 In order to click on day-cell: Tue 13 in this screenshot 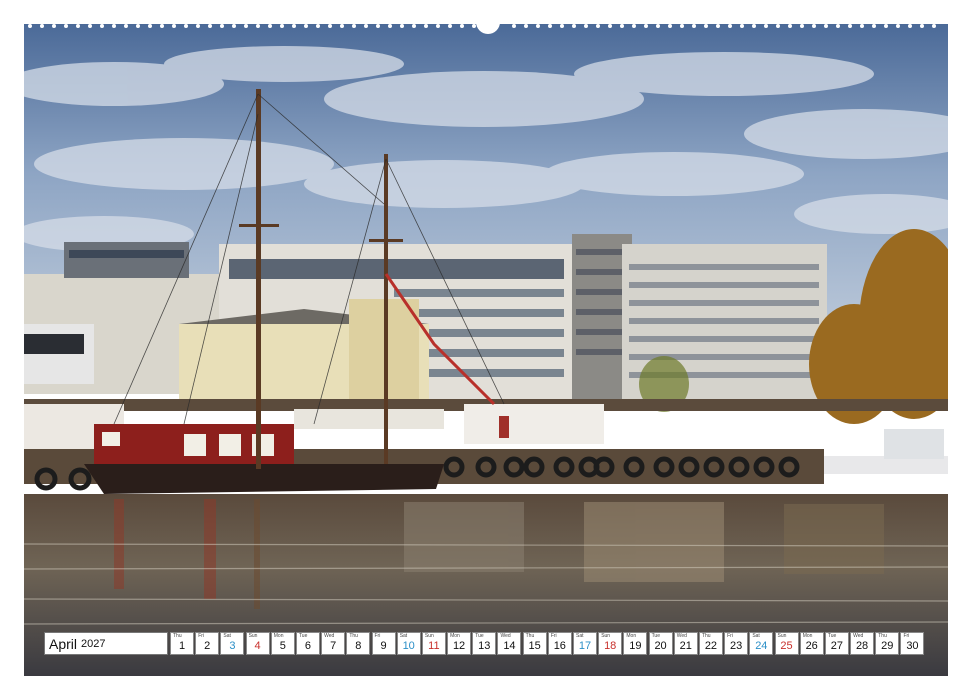, I will do `click(484, 643)`.